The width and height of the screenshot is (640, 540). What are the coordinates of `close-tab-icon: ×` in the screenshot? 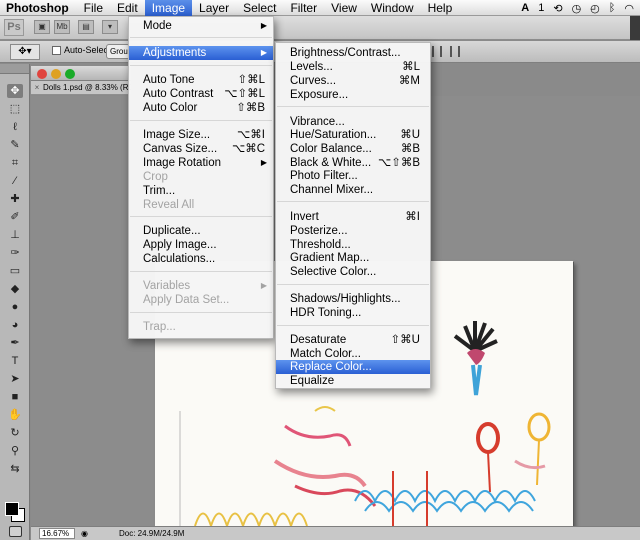 It's located at (37, 87).